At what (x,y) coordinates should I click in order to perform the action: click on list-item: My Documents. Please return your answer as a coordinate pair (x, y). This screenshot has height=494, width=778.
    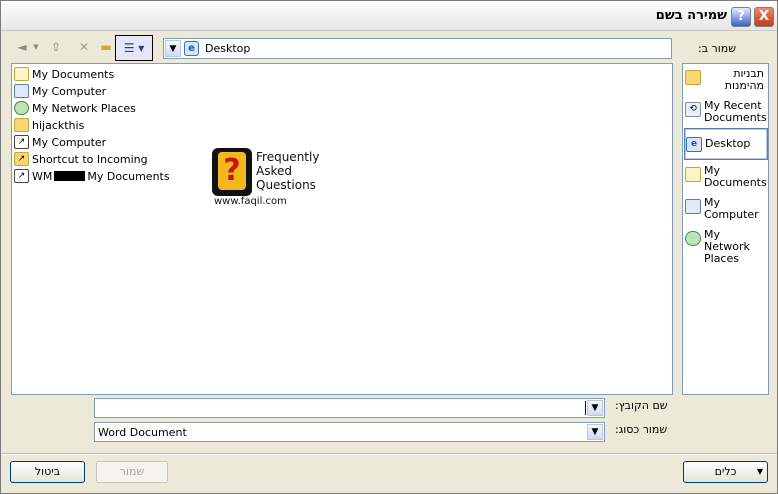
    Looking at the image, I should click on (64, 74).